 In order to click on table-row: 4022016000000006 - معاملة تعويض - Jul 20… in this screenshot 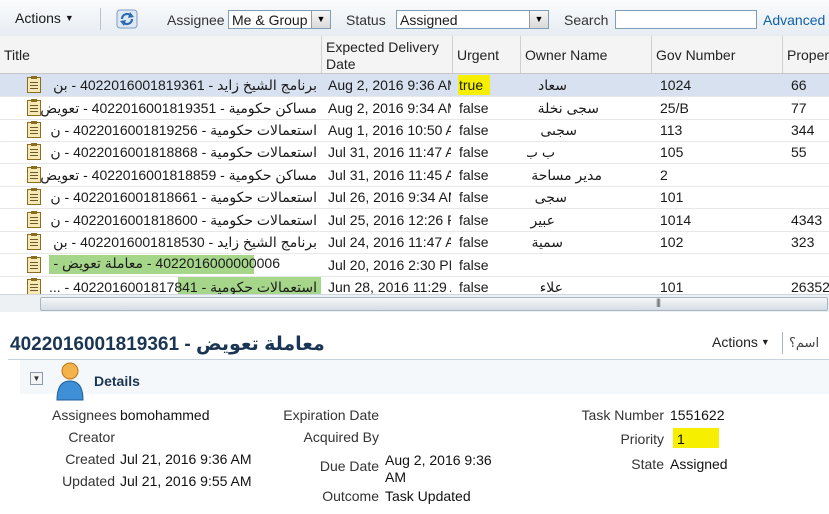, I will do `click(414, 265)`.